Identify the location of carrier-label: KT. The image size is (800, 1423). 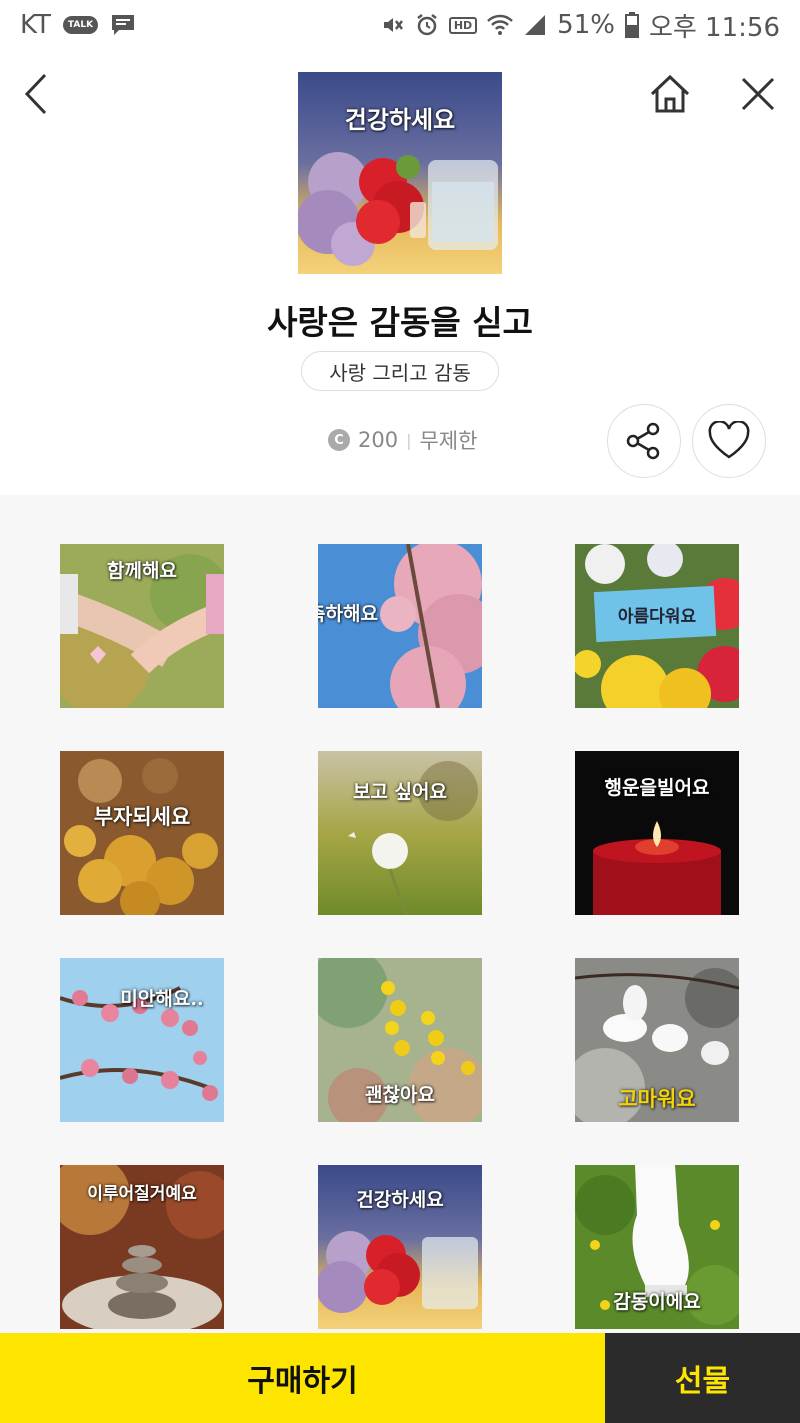
(35, 25).